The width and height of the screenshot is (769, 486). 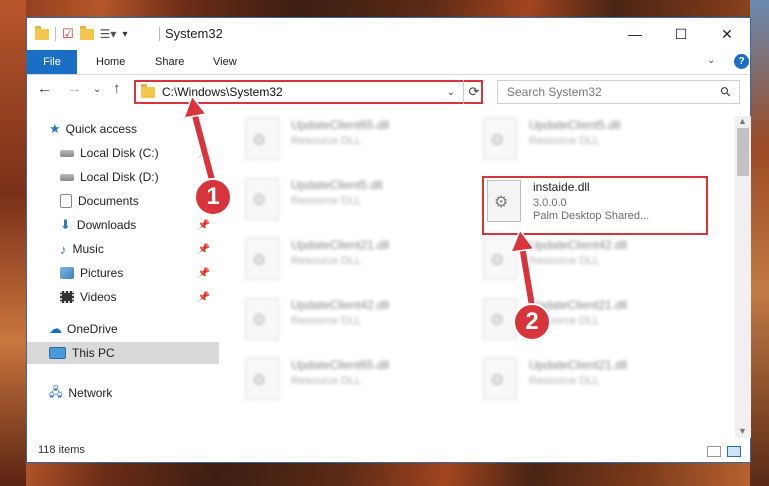 What do you see at coordinates (388, 62) in the screenshot?
I see `ribbon-tabs: File Home Share View ⌄ ?` at bounding box center [388, 62].